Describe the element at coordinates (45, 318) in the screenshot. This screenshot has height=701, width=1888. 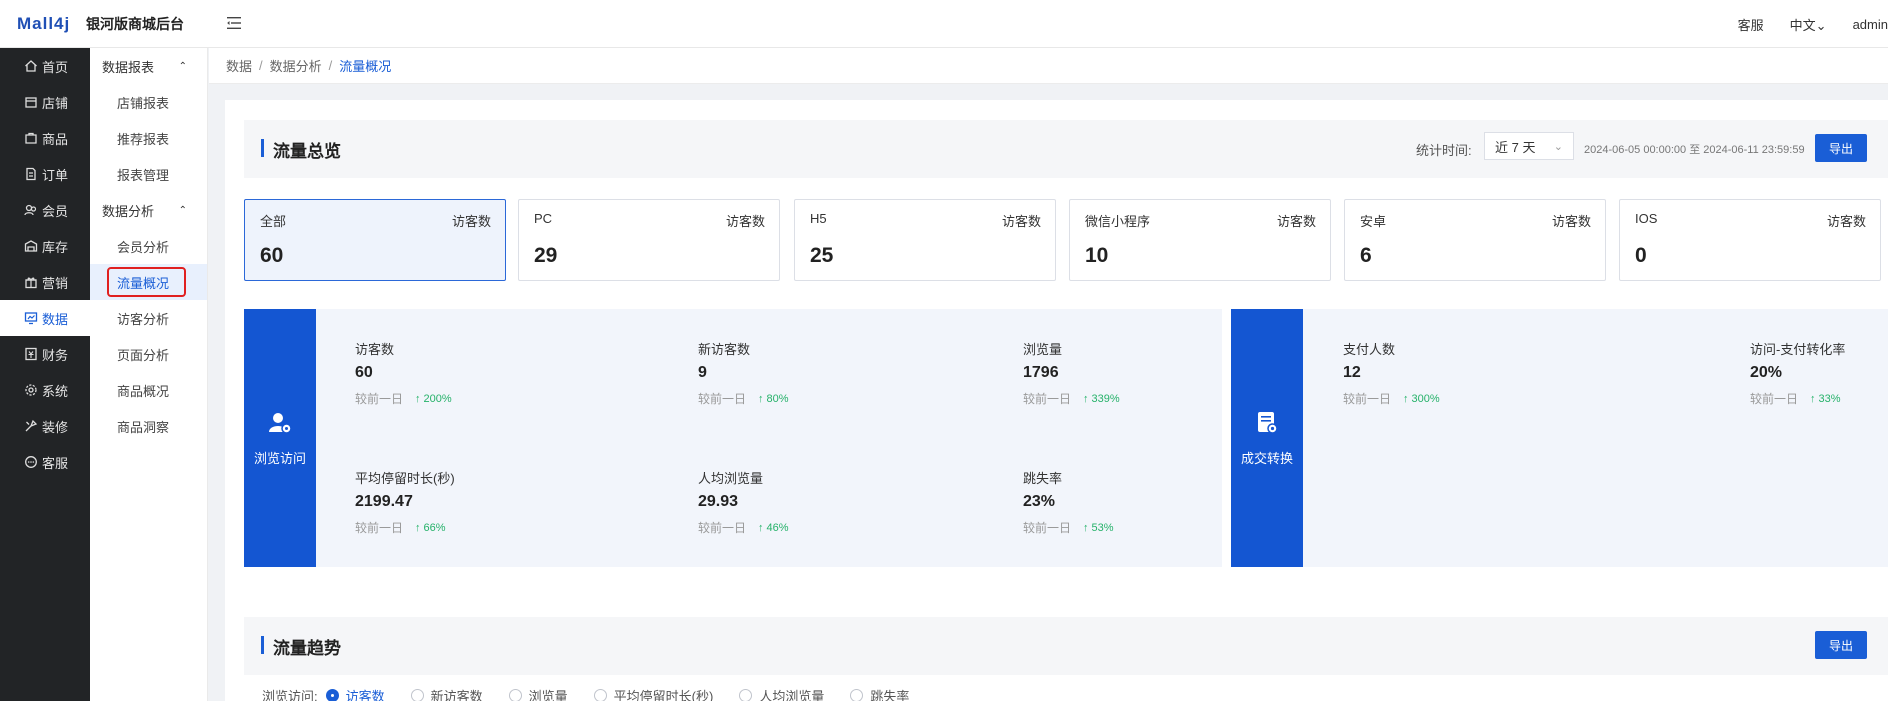
I see `nav-item-data: 数据` at that location.